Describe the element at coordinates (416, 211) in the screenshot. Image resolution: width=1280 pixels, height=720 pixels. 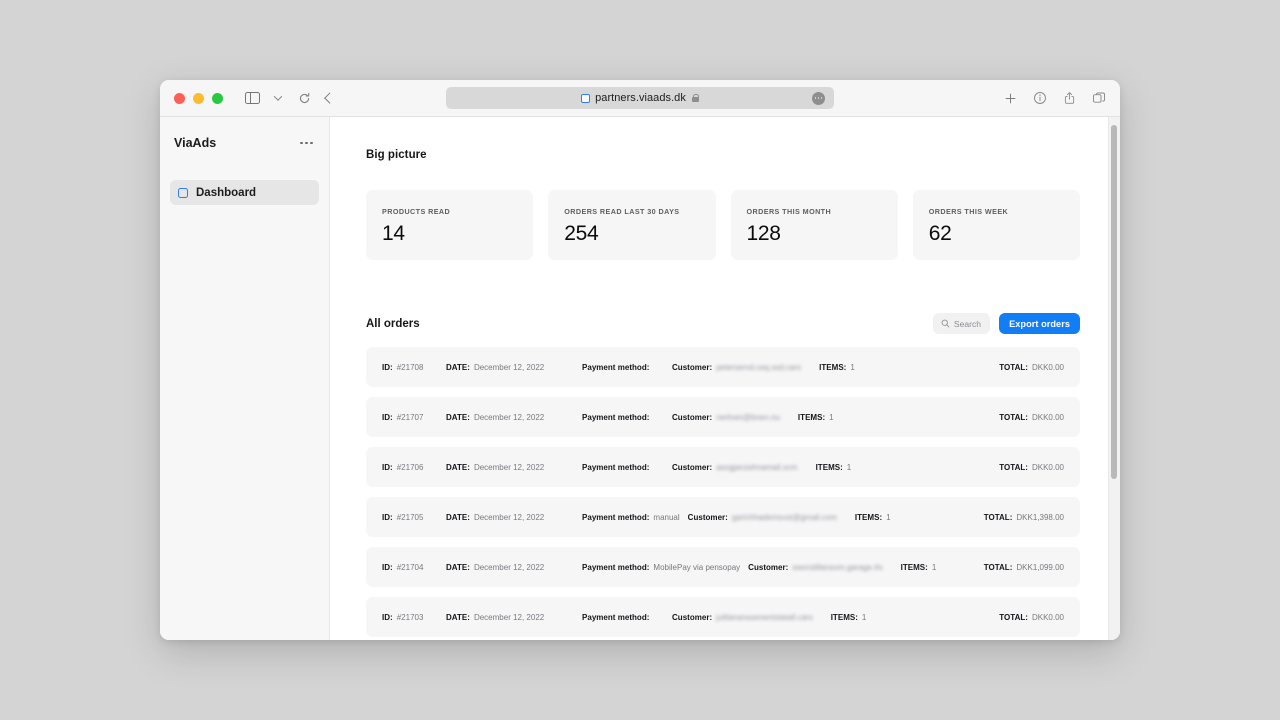
I see `stat-label: PRODUCTS READ` at that location.